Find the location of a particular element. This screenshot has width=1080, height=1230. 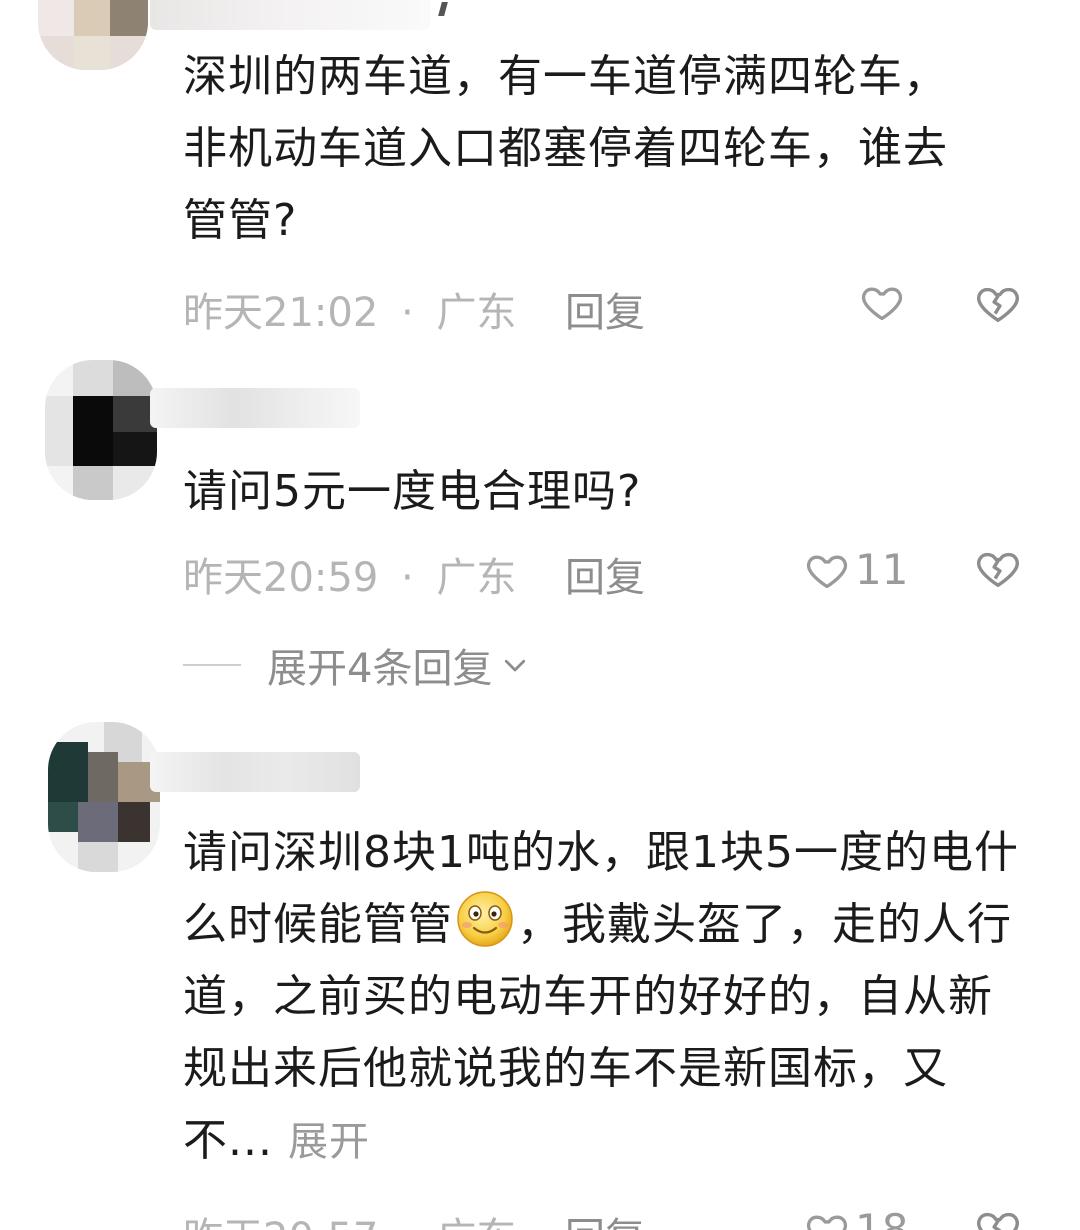

chevron-down-icon is located at coordinates (515, 665).